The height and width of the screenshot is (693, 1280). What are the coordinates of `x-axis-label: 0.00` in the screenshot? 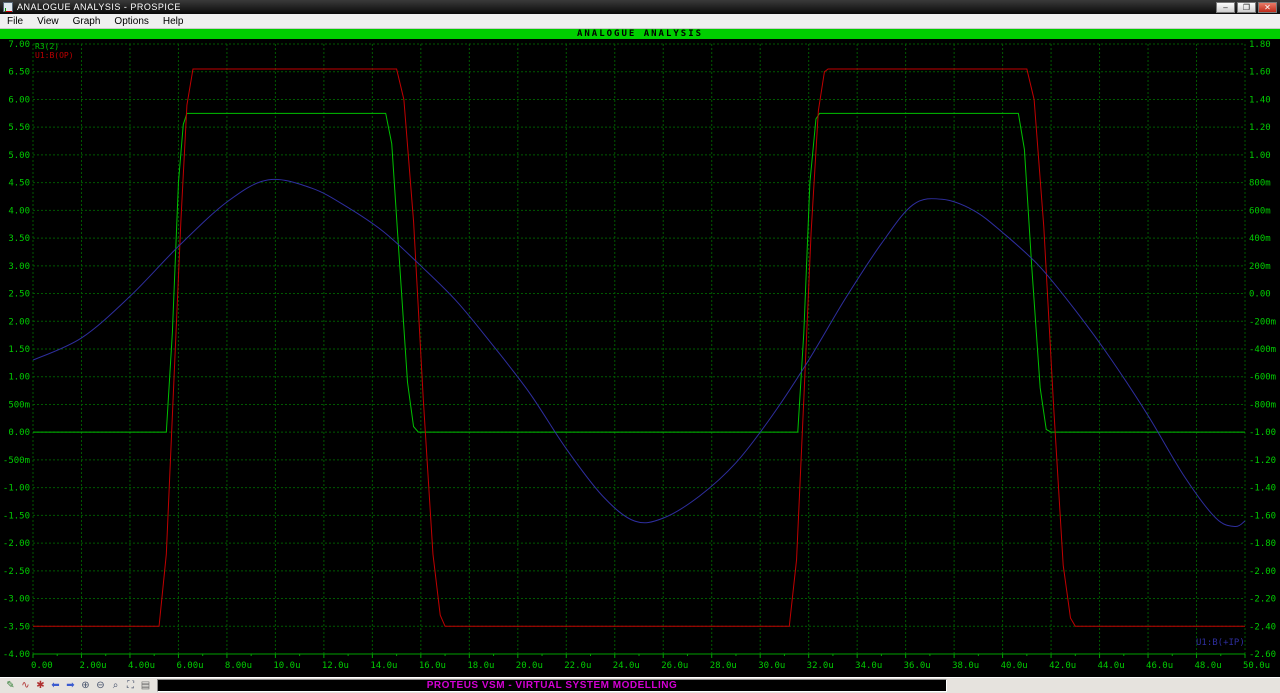 It's located at (42, 666).